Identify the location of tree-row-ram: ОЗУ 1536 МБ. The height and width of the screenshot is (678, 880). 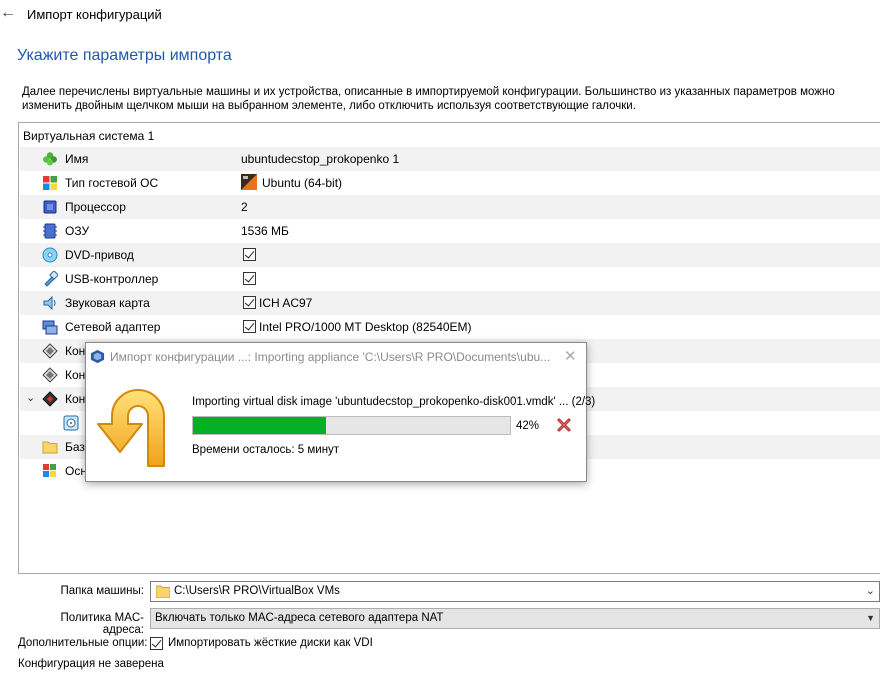
(450, 231).